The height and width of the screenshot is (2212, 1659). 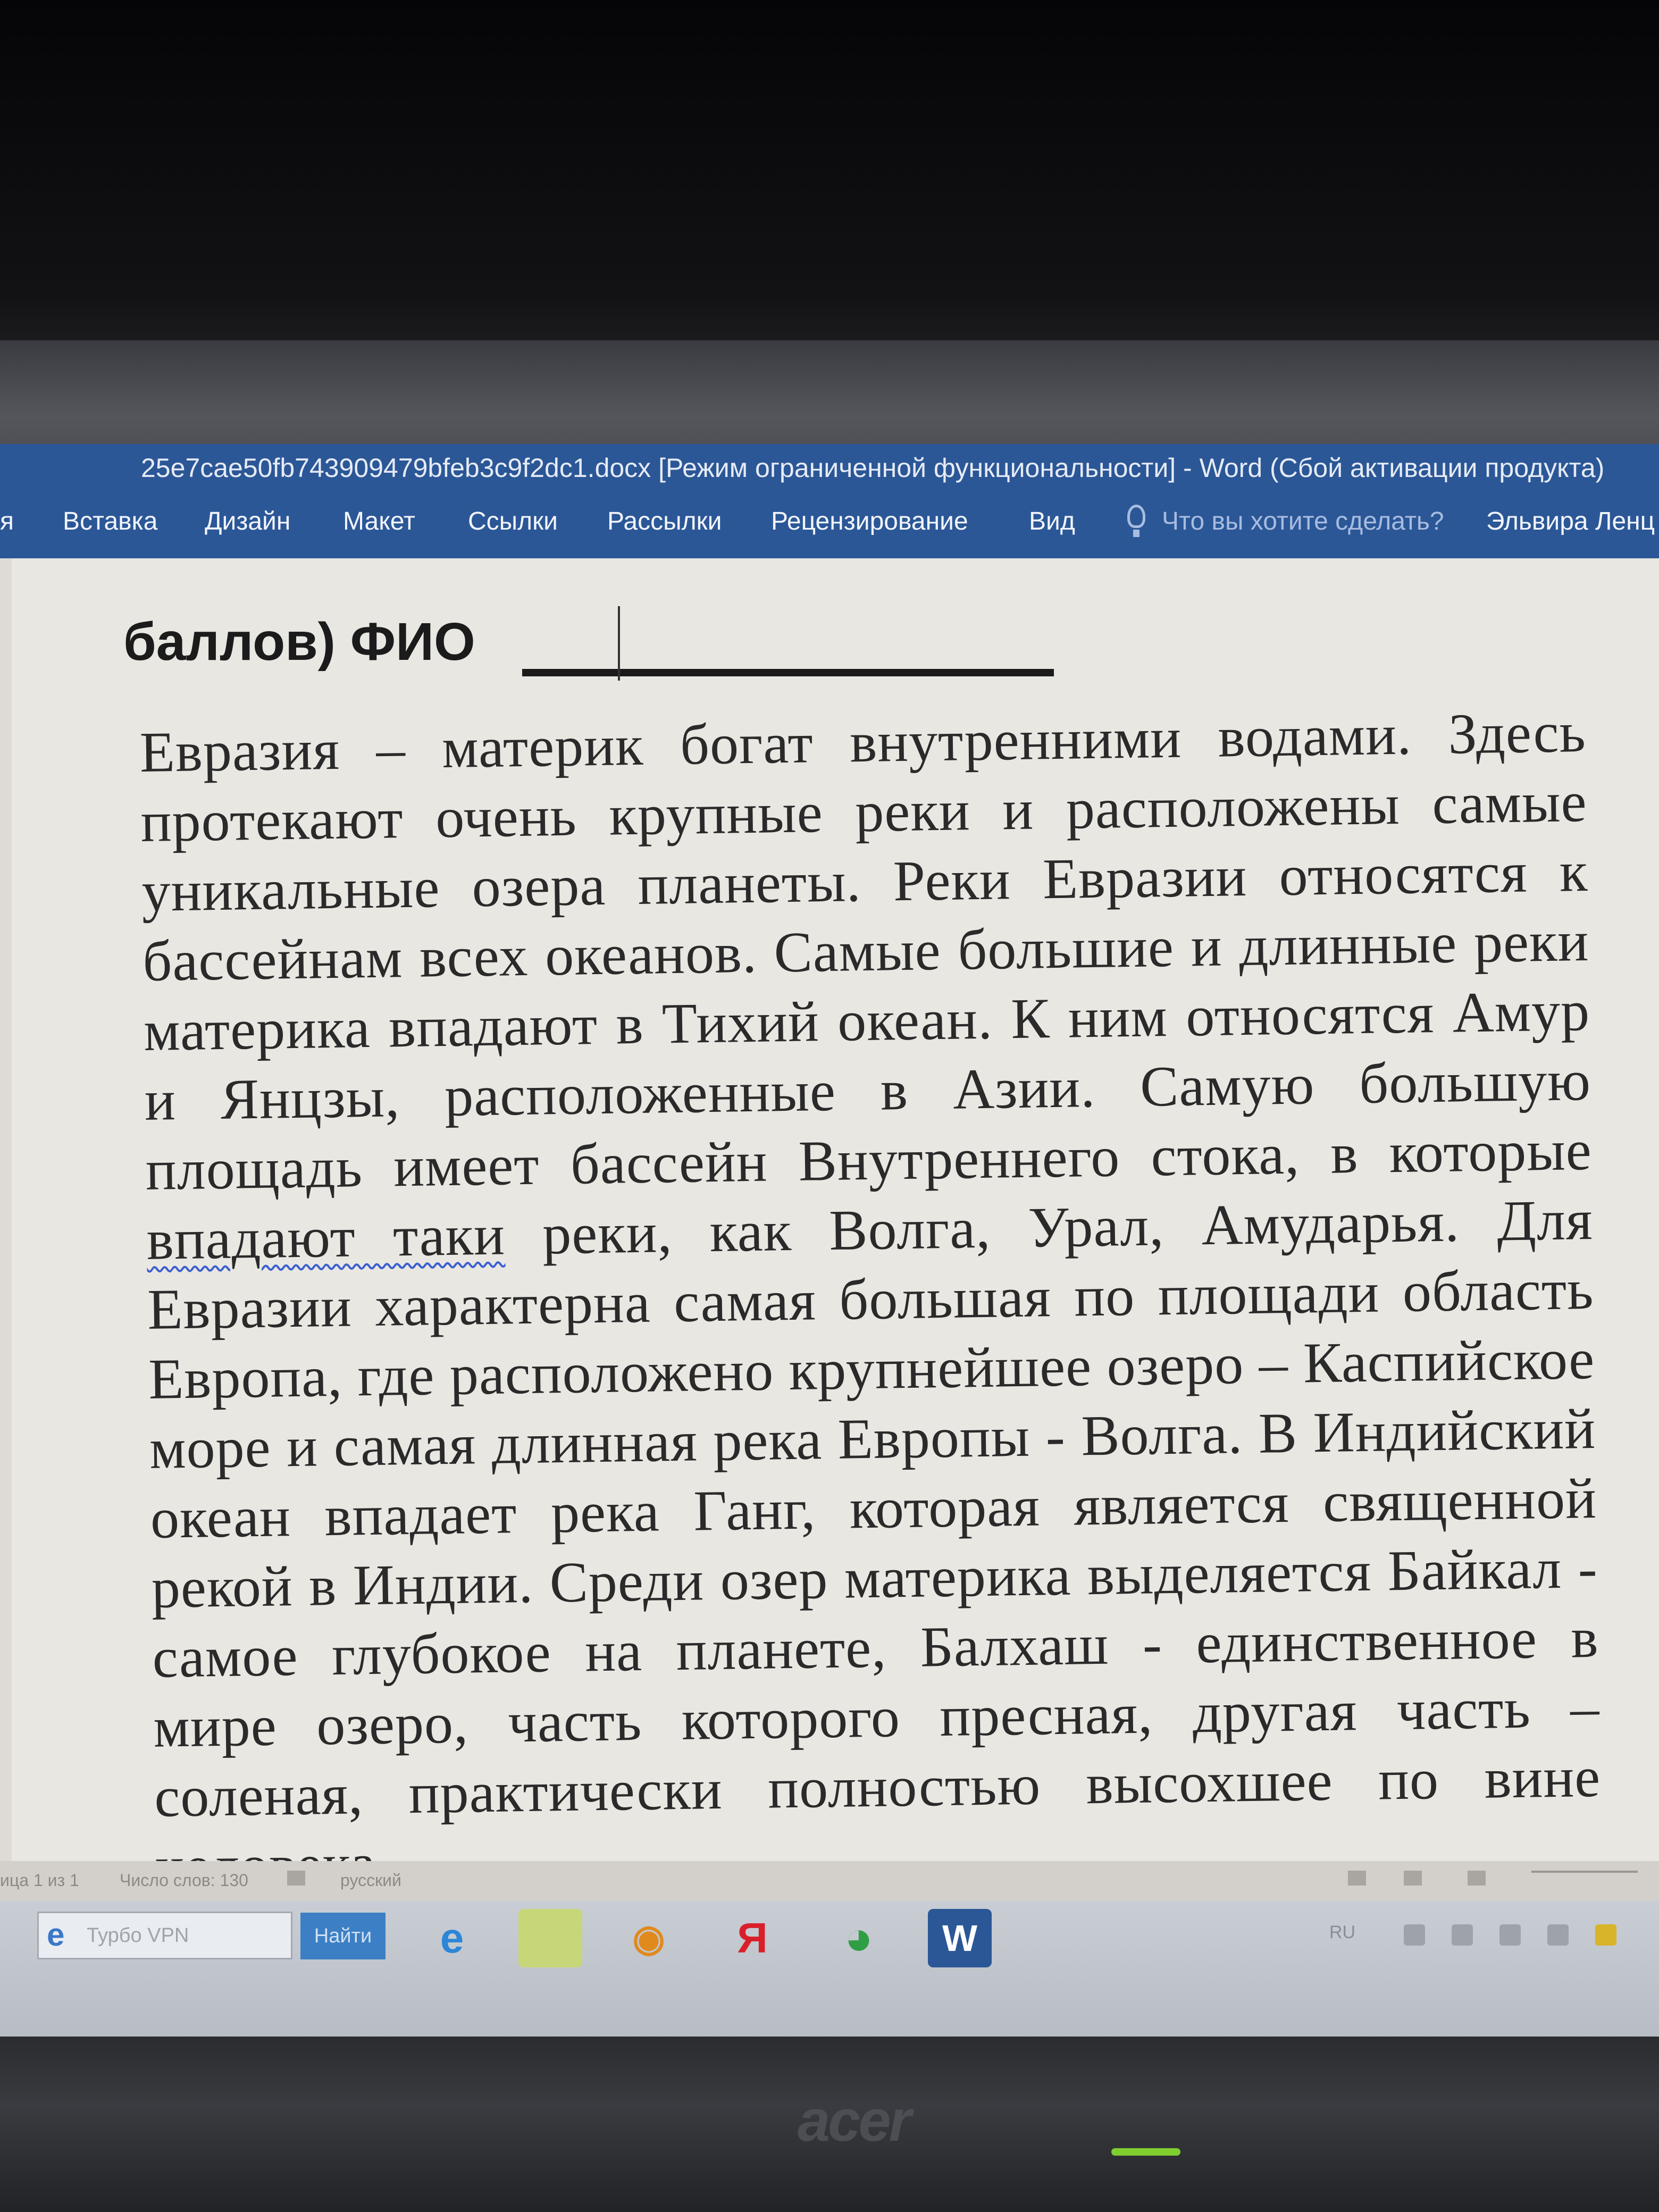 What do you see at coordinates (7, 521) in the screenshot?
I see `tab-partial: я` at bounding box center [7, 521].